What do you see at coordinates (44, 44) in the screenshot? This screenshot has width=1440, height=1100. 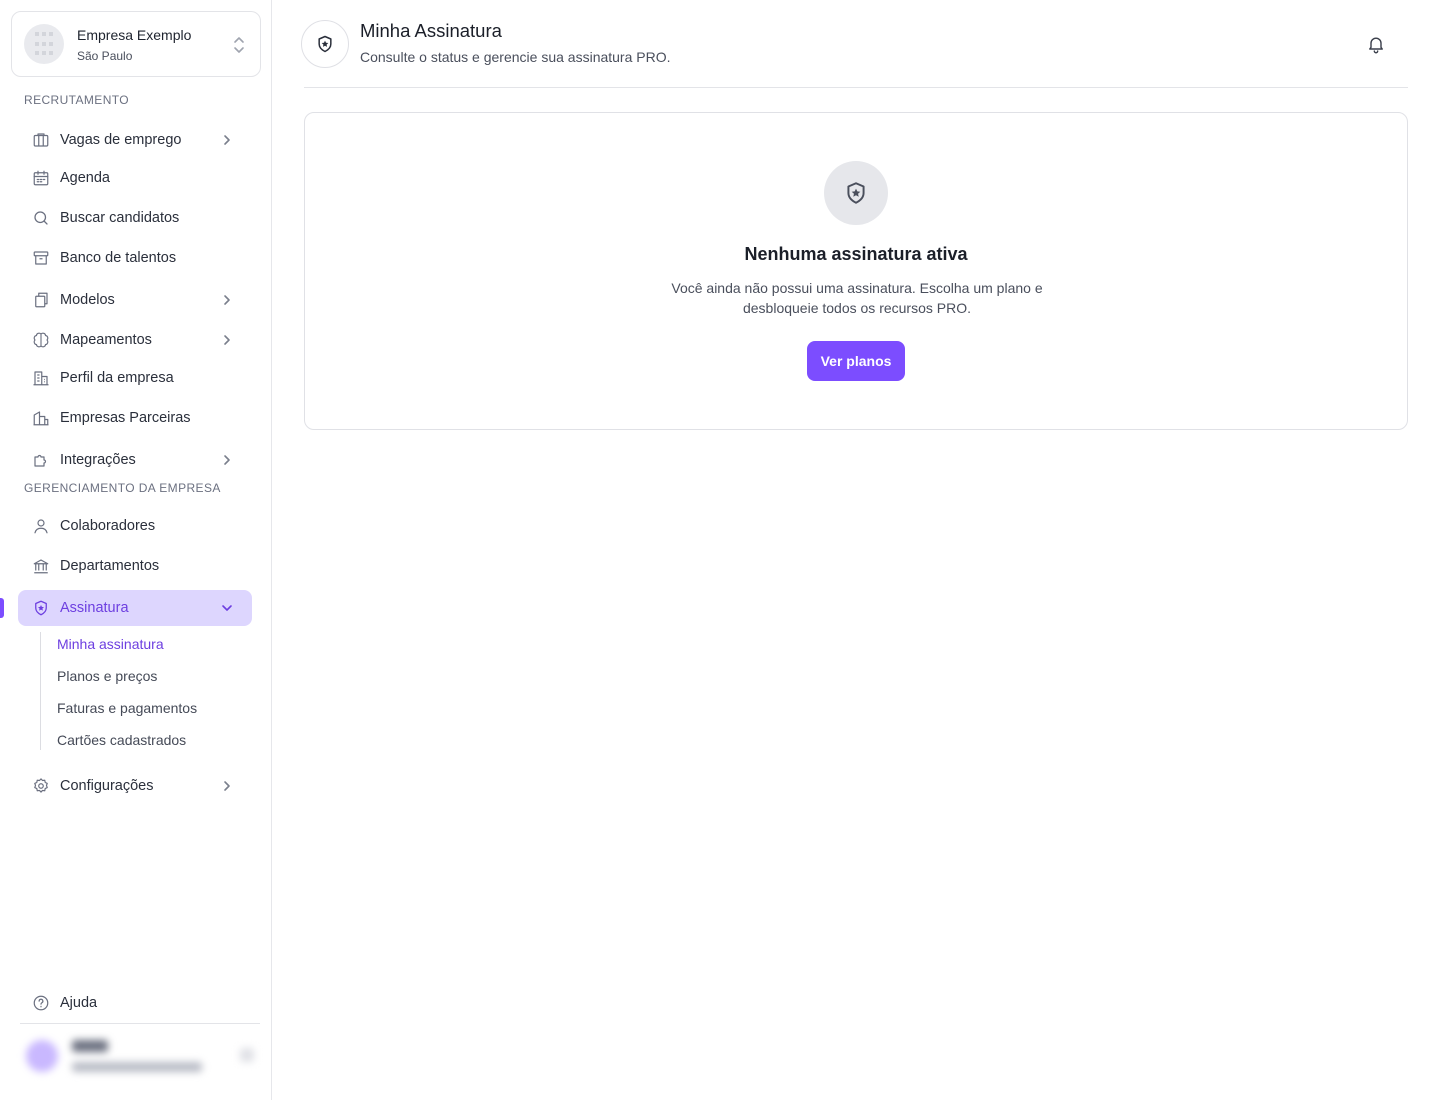 I see `company-avatar` at bounding box center [44, 44].